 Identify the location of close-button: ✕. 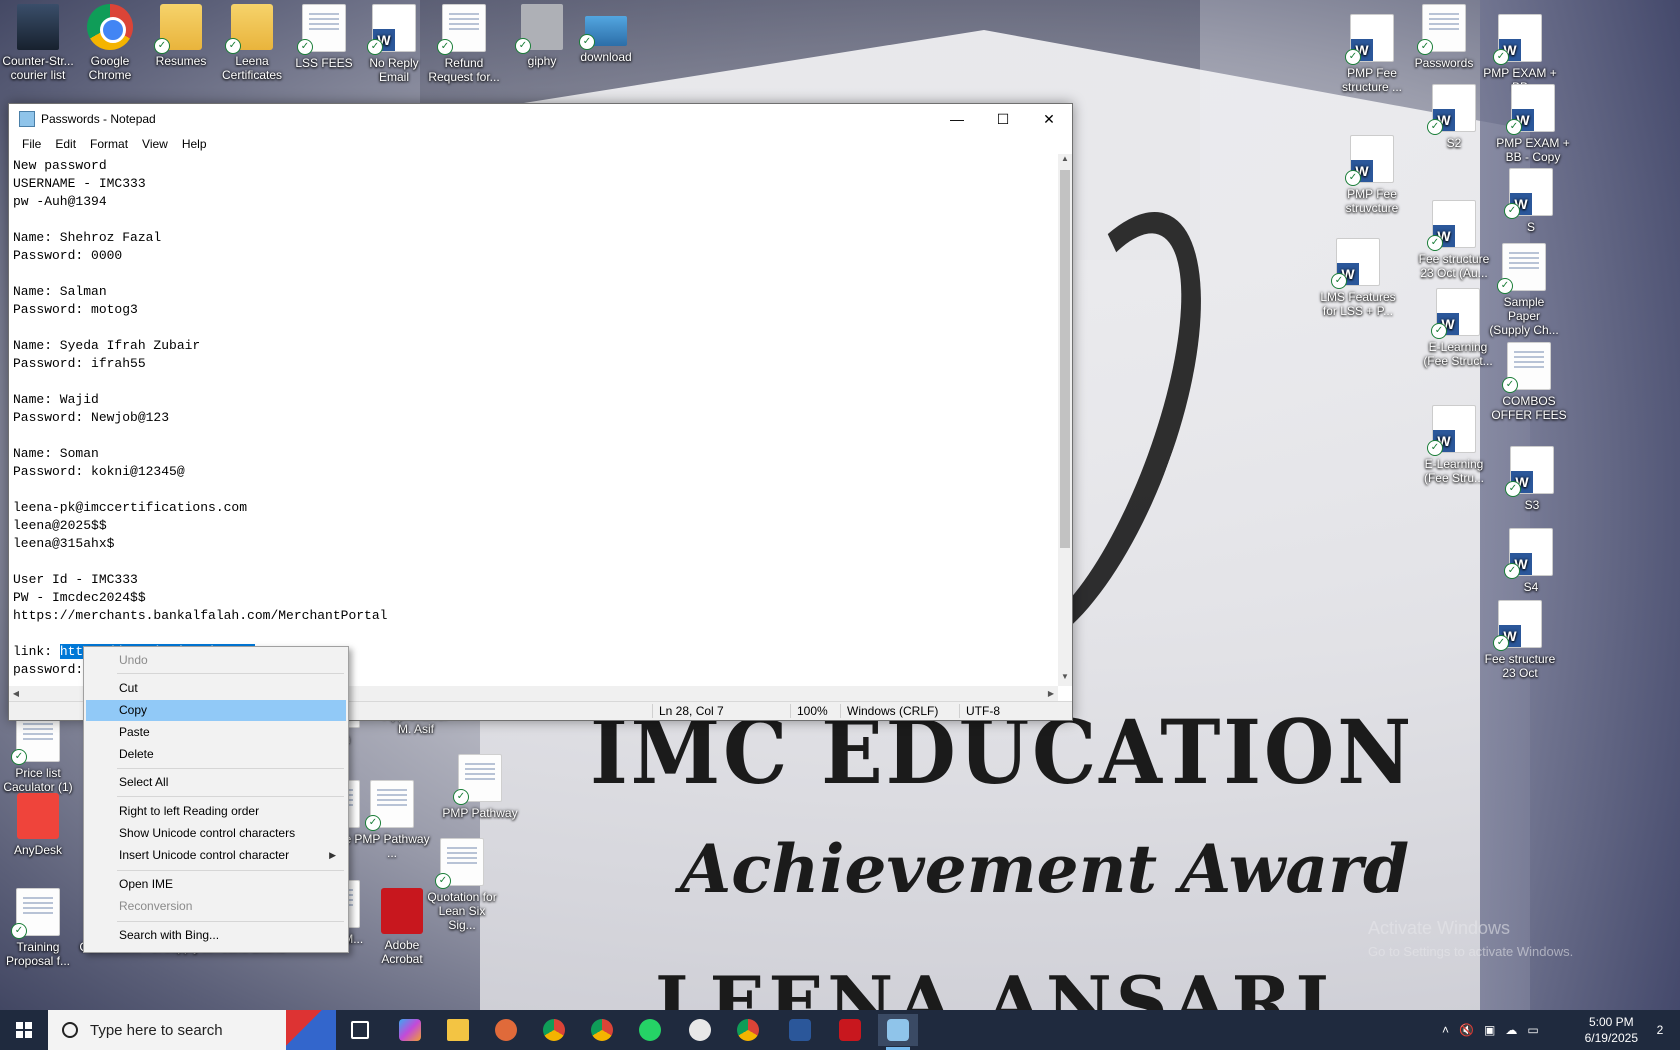
(1049, 119).